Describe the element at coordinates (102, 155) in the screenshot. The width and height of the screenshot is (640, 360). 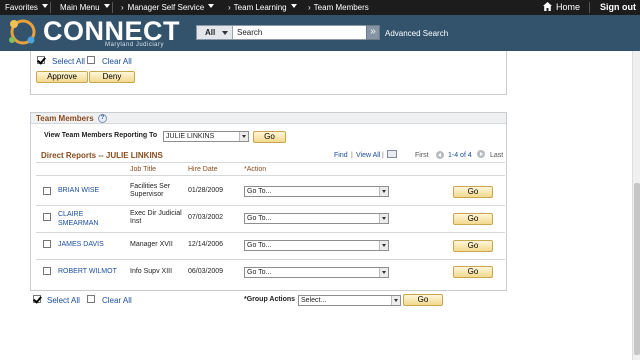
I see `direct-reports-title: Direct Reports -- JULIE LINKINS` at that location.